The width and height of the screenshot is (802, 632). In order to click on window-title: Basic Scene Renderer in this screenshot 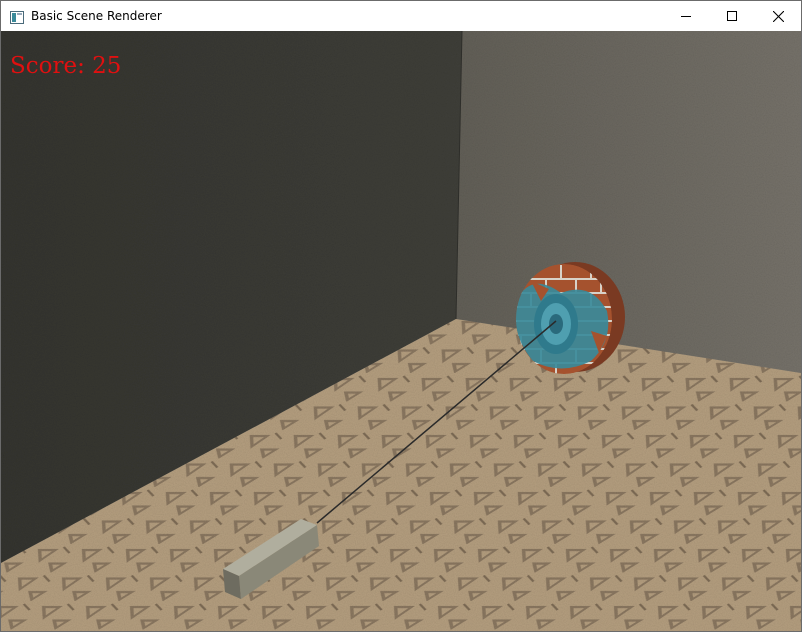, I will do `click(96, 16)`.